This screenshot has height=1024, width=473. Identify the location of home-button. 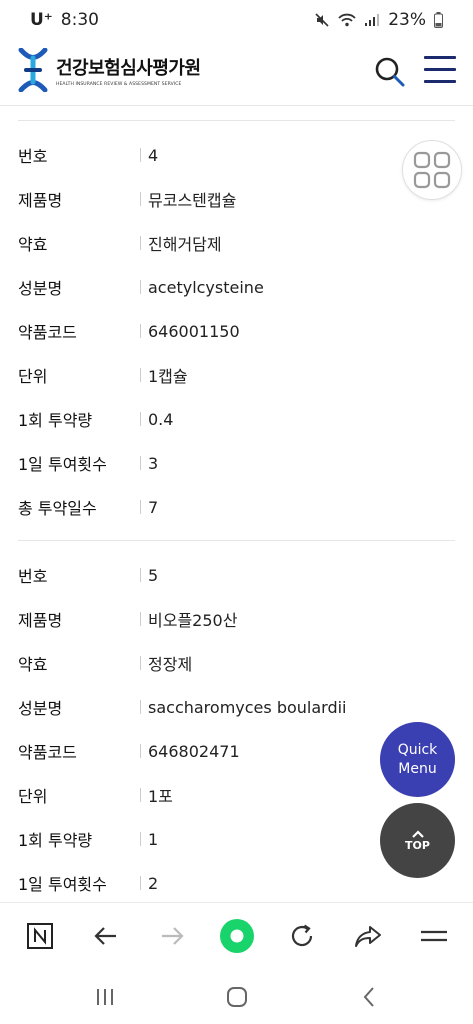
(237, 997).